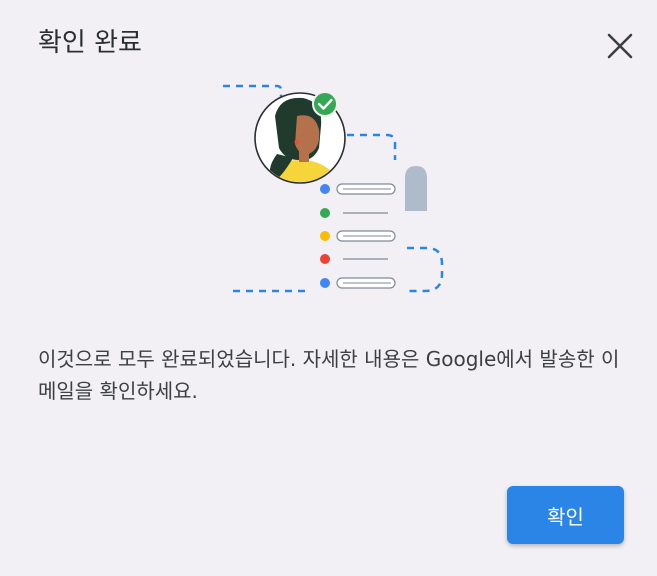 The width and height of the screenshot is (657, 576). What do you see at coordinates (90, 43) in the screenshot?
I see `dialog-title: 확인 완료` at bounding box center [90, 43].